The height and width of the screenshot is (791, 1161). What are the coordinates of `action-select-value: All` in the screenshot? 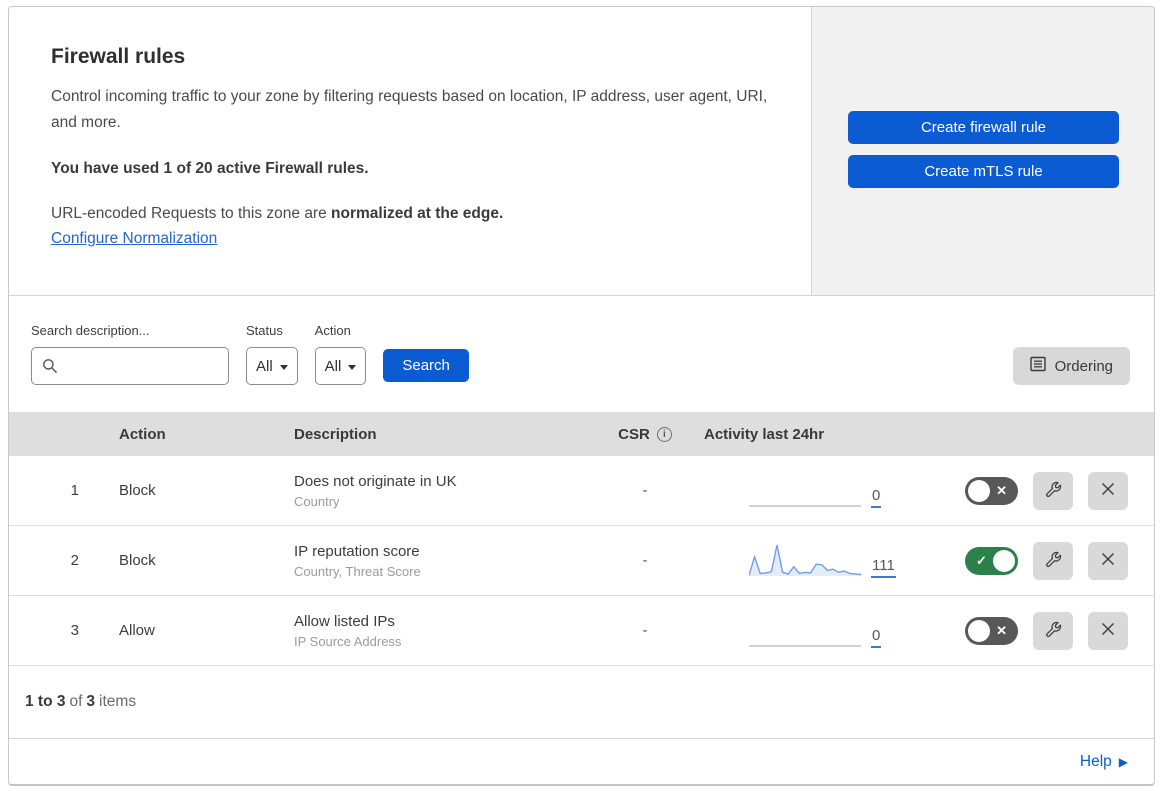 It's located at (333, 366).